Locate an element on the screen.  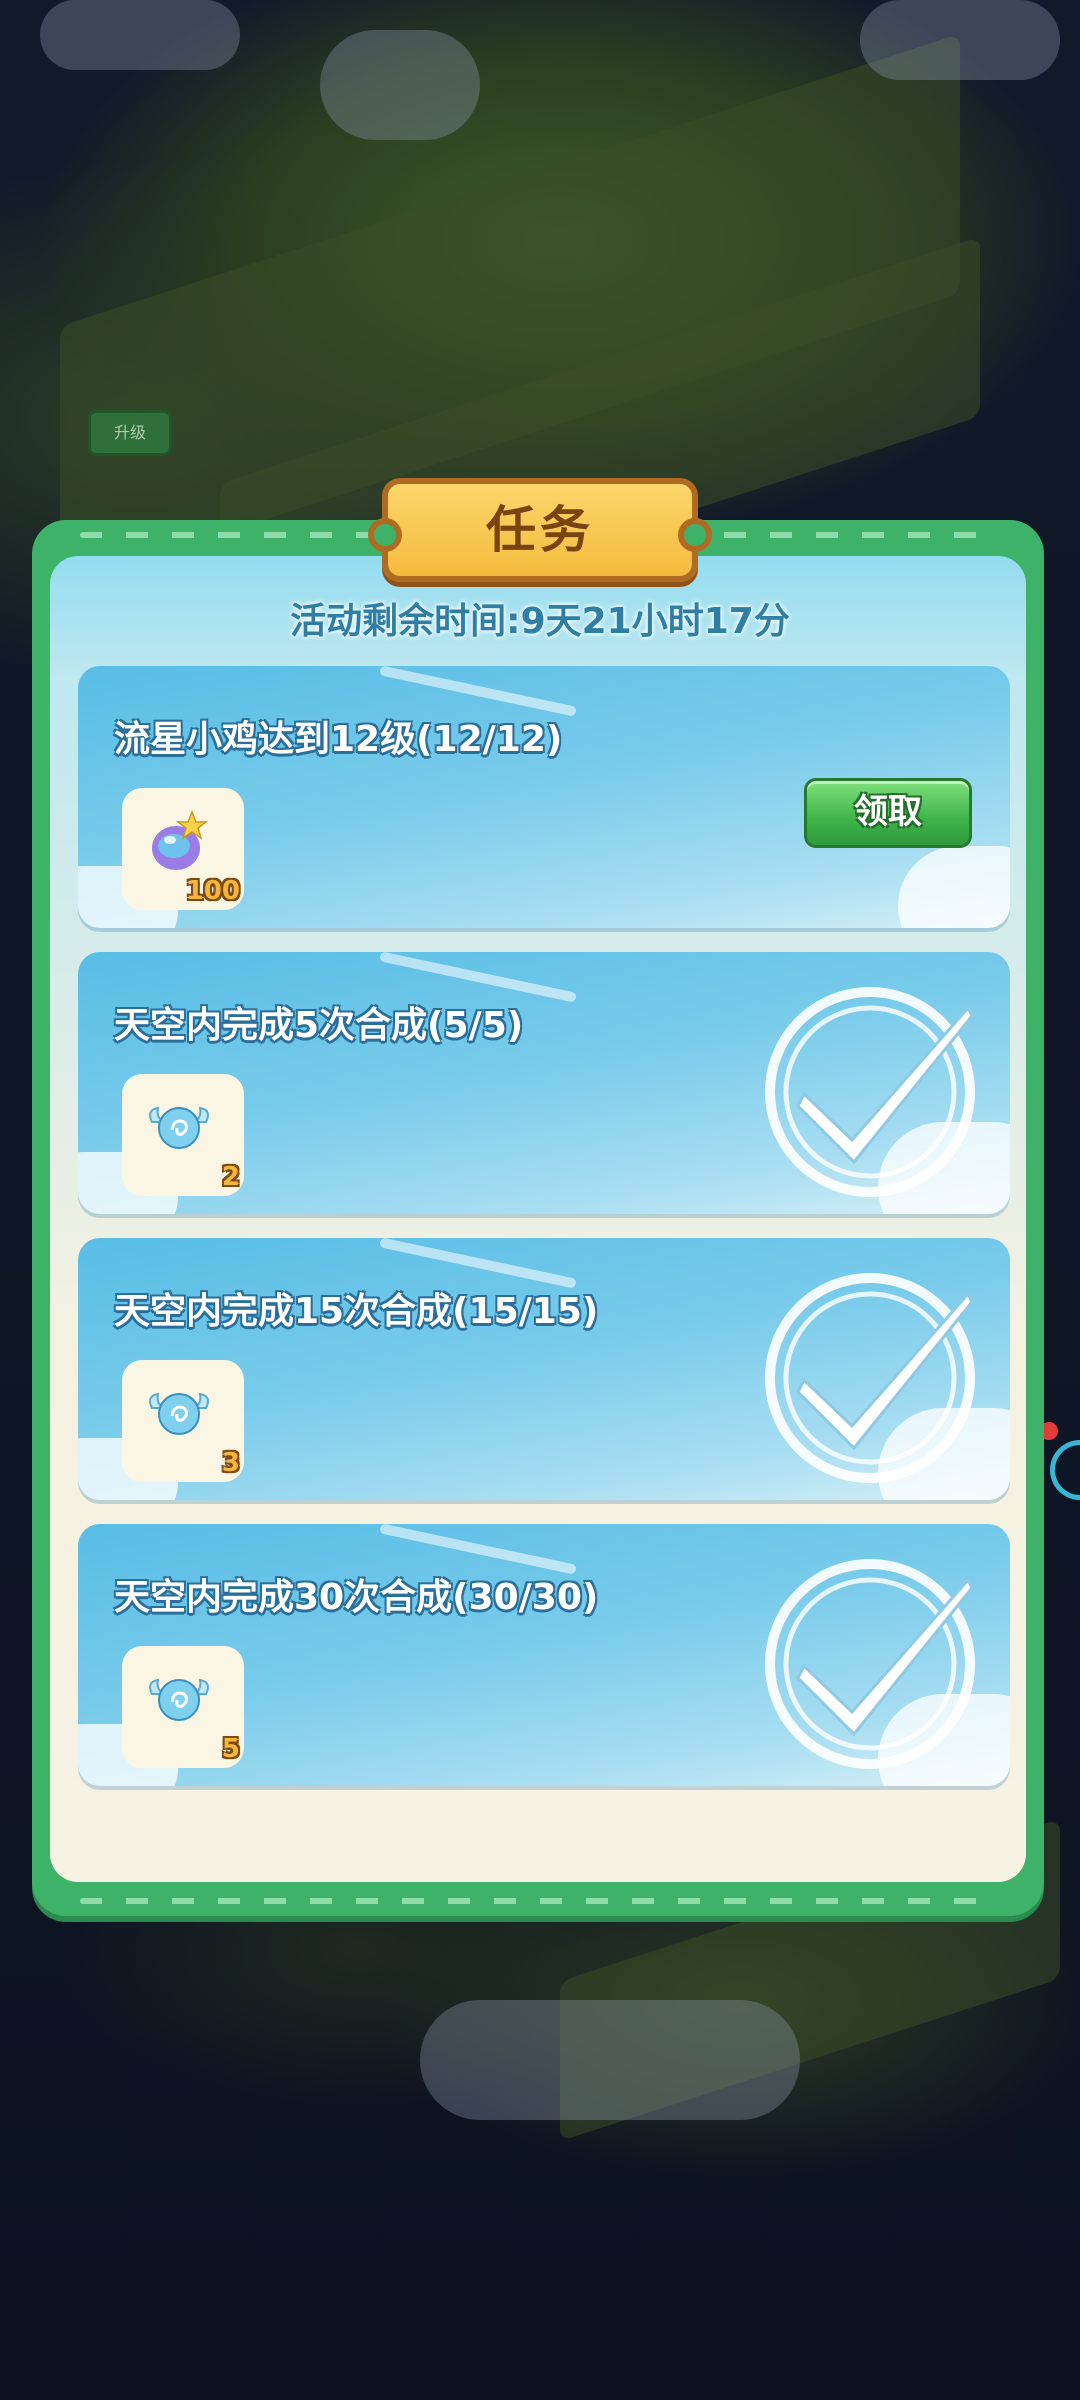
reward-item: 5 is located at coordinates (183, 1707).